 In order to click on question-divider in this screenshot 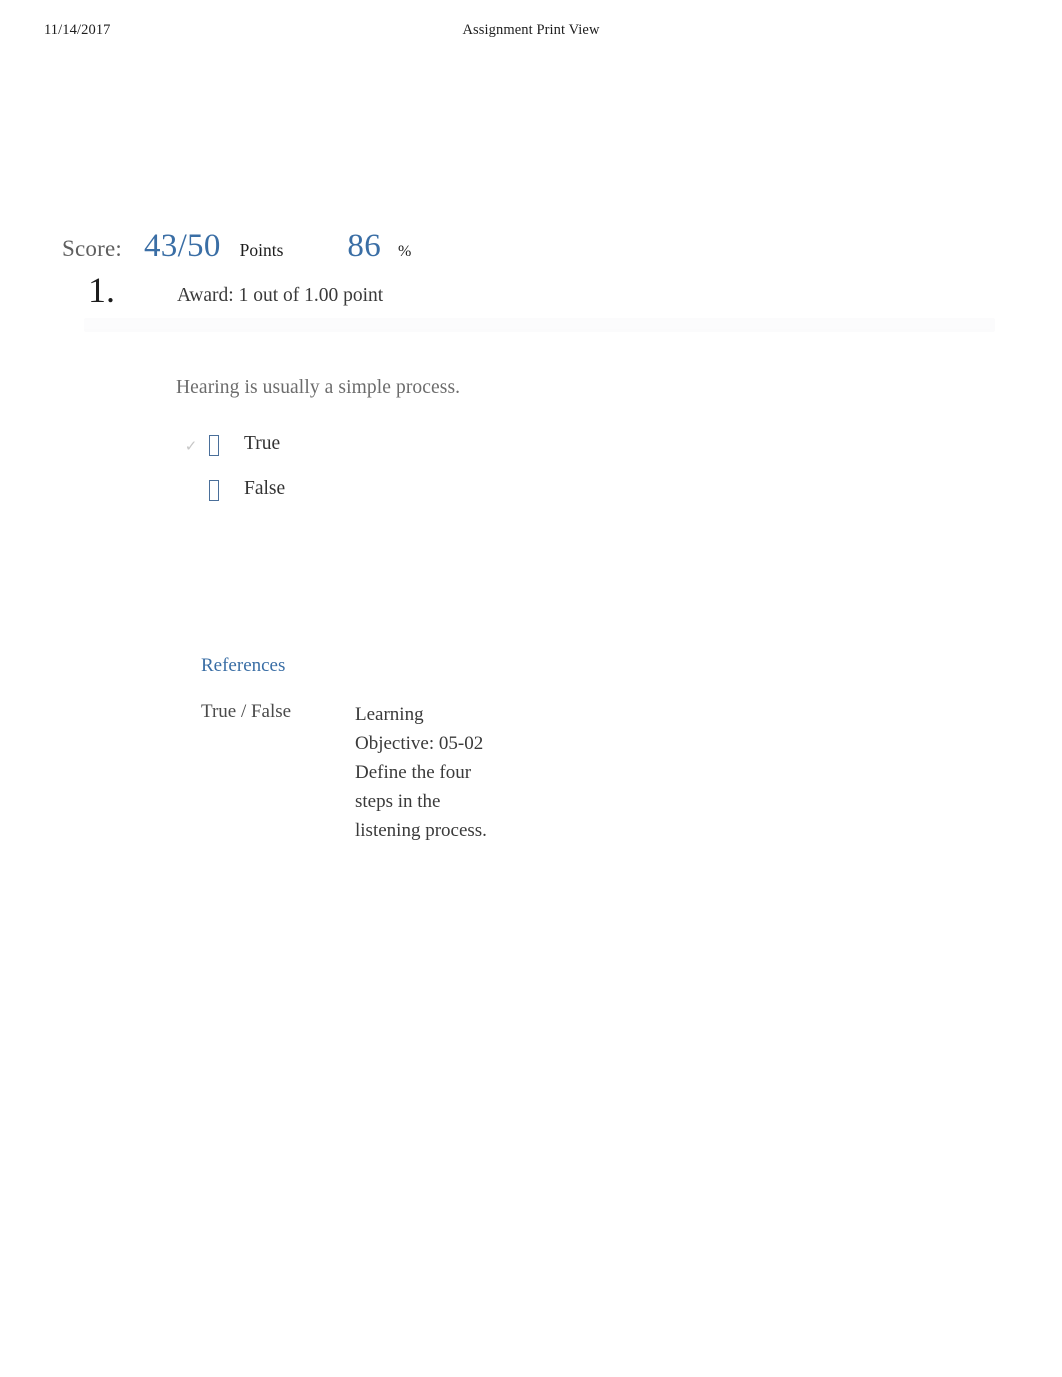, I will do `click(539, 325)`.